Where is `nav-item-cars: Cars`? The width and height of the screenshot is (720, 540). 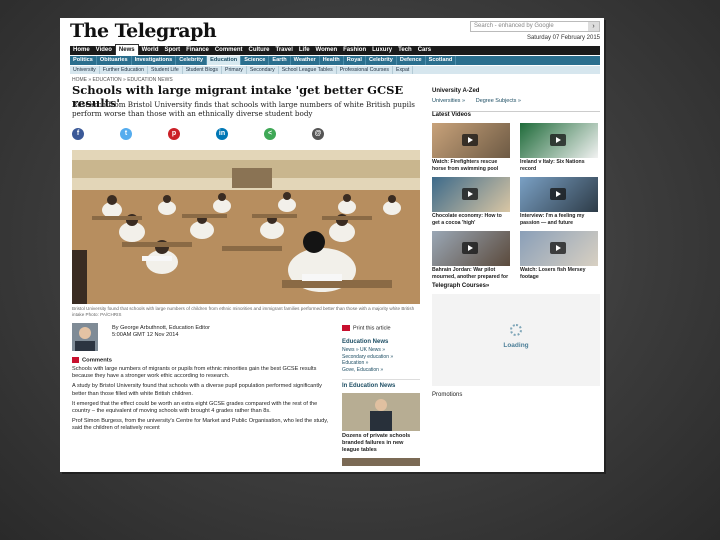 nav-item-cars: Cars is located at coordinates (424, 50).